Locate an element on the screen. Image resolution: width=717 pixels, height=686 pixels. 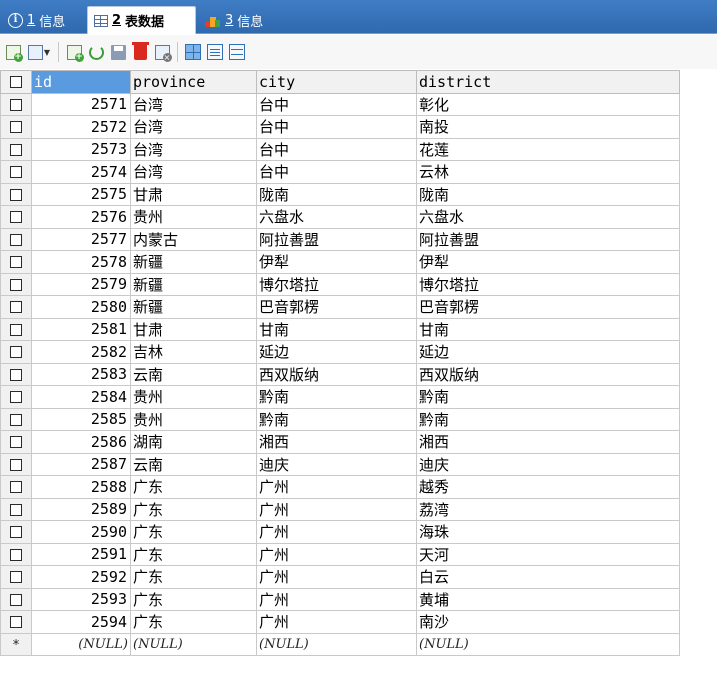
tab-table-data: 2 表数据 is located at coordinates (141, 20).